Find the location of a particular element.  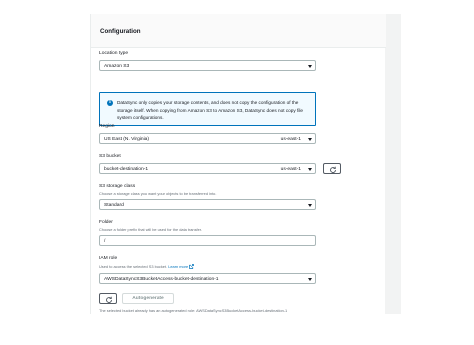

autogenerate-button: Autogenerate is located at coordinates (148, 298).